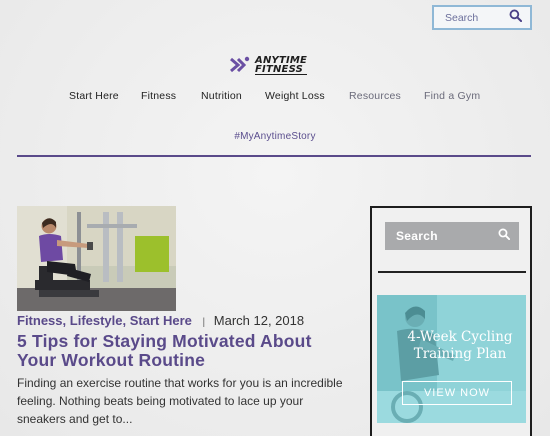  What do you see at coordinates (221, 96) in the screenshot?
I see `nav-item-nutrition: Nutrition` at bounding box center [221, 96].